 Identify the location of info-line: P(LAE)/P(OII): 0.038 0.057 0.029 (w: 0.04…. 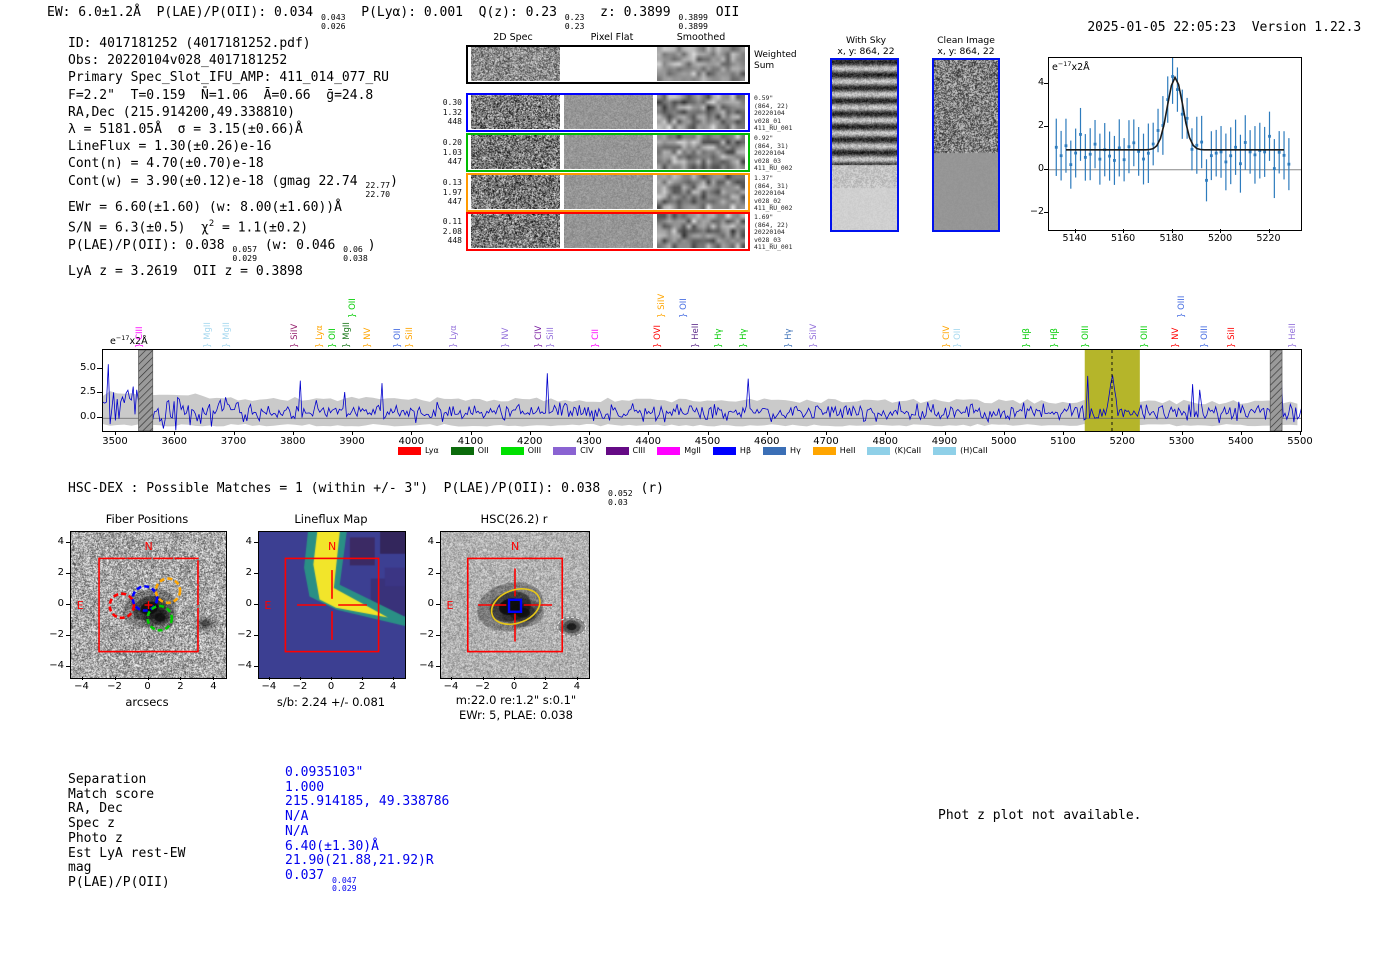
(233, 250).